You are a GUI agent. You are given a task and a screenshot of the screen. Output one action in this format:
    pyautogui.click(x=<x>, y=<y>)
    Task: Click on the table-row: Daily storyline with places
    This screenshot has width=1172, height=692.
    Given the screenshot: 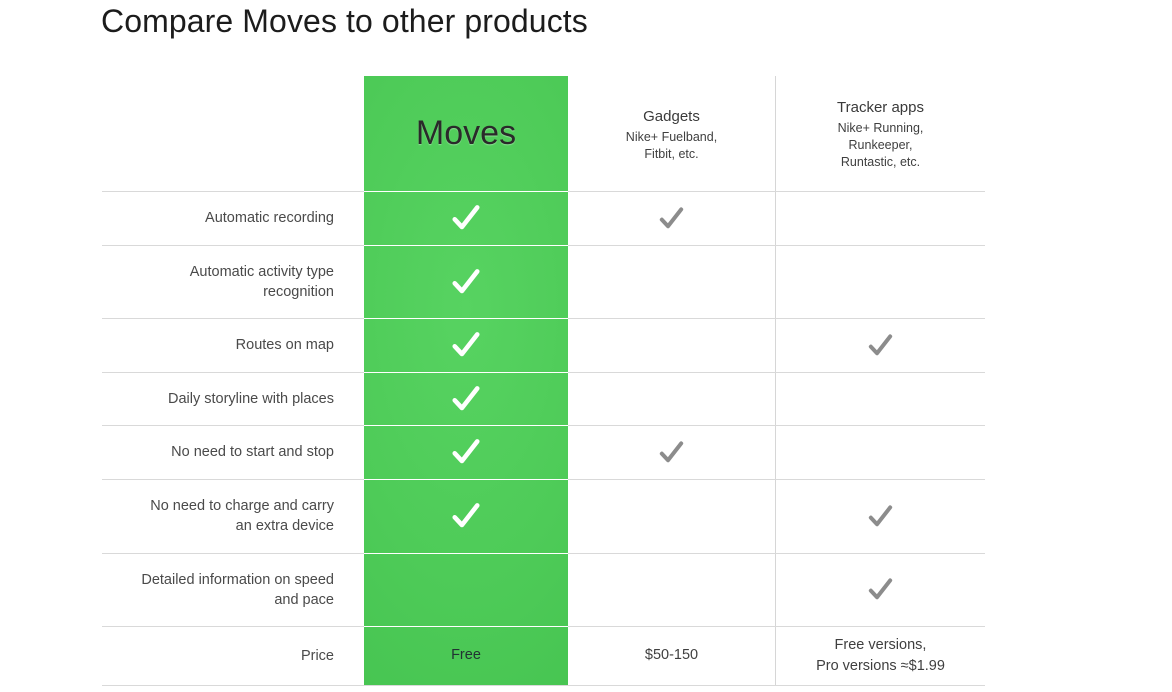 What is the action you would take?
    pyautogui.click(x=543, y=398)
    